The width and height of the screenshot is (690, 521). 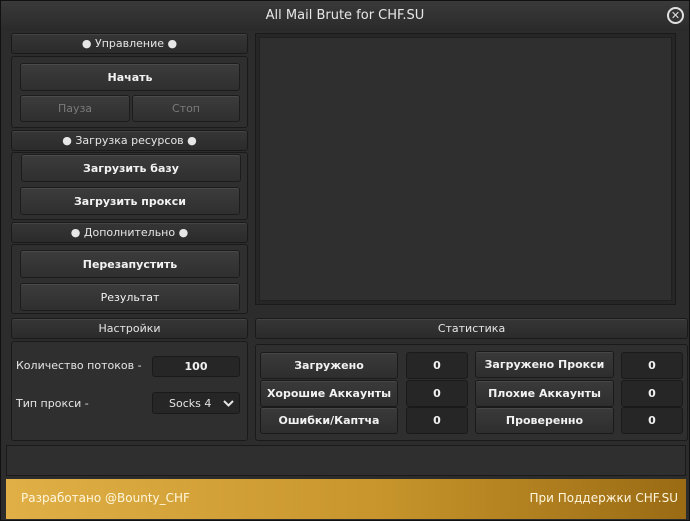 I want to click on chevron-down-icon, so click(x=228, y=406).